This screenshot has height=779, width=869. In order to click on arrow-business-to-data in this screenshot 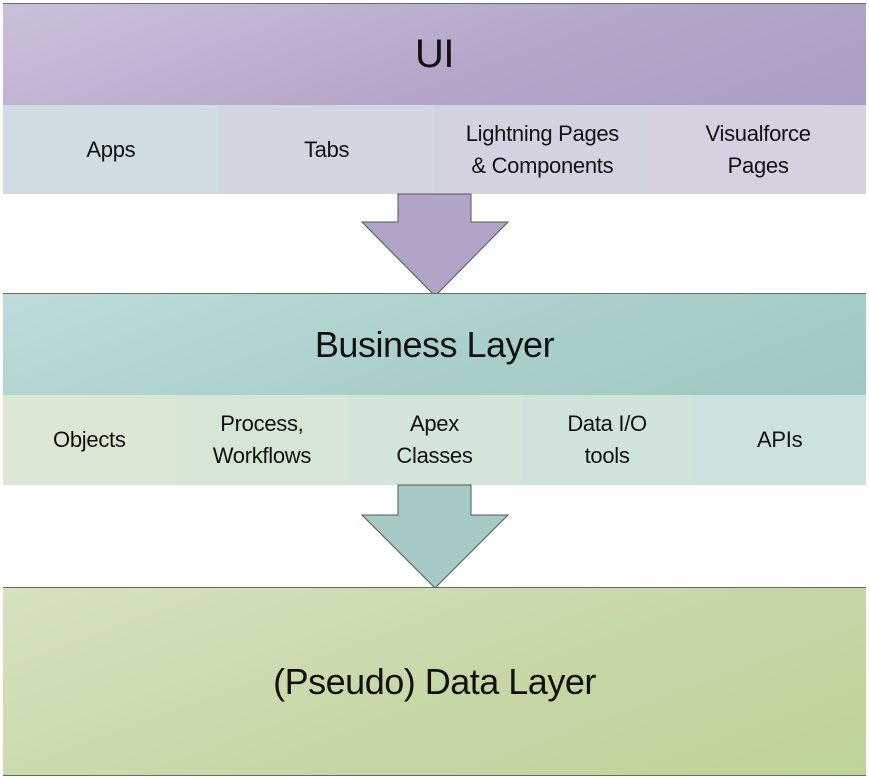, I will do `click(435, 536)`.